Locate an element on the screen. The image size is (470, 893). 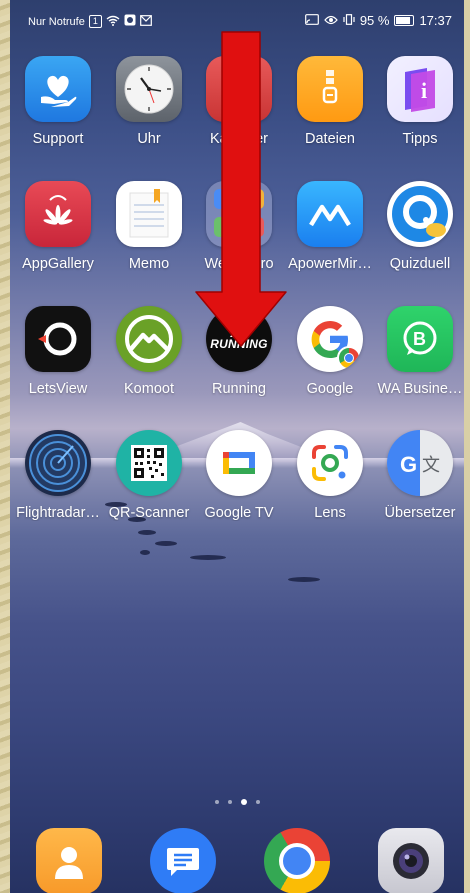
record-icon is located at coordinates (130, 21).